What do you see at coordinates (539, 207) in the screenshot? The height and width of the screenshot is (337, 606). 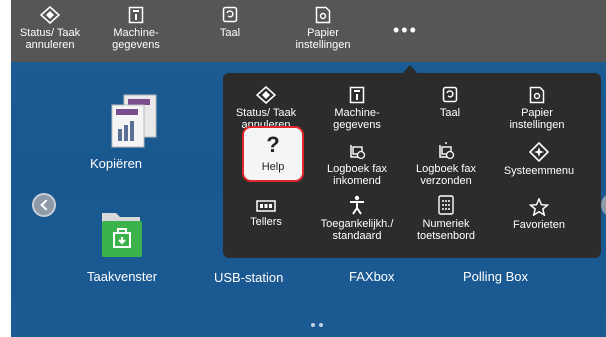 I see `star-icon` at bounding box center [539, 207].